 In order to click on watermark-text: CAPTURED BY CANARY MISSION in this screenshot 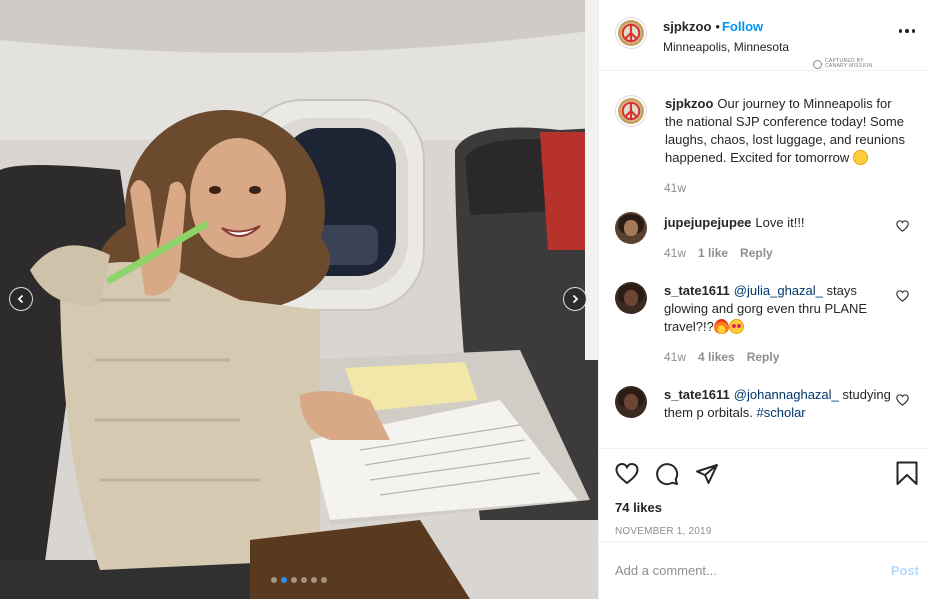, I will do `click(849, 63)`.